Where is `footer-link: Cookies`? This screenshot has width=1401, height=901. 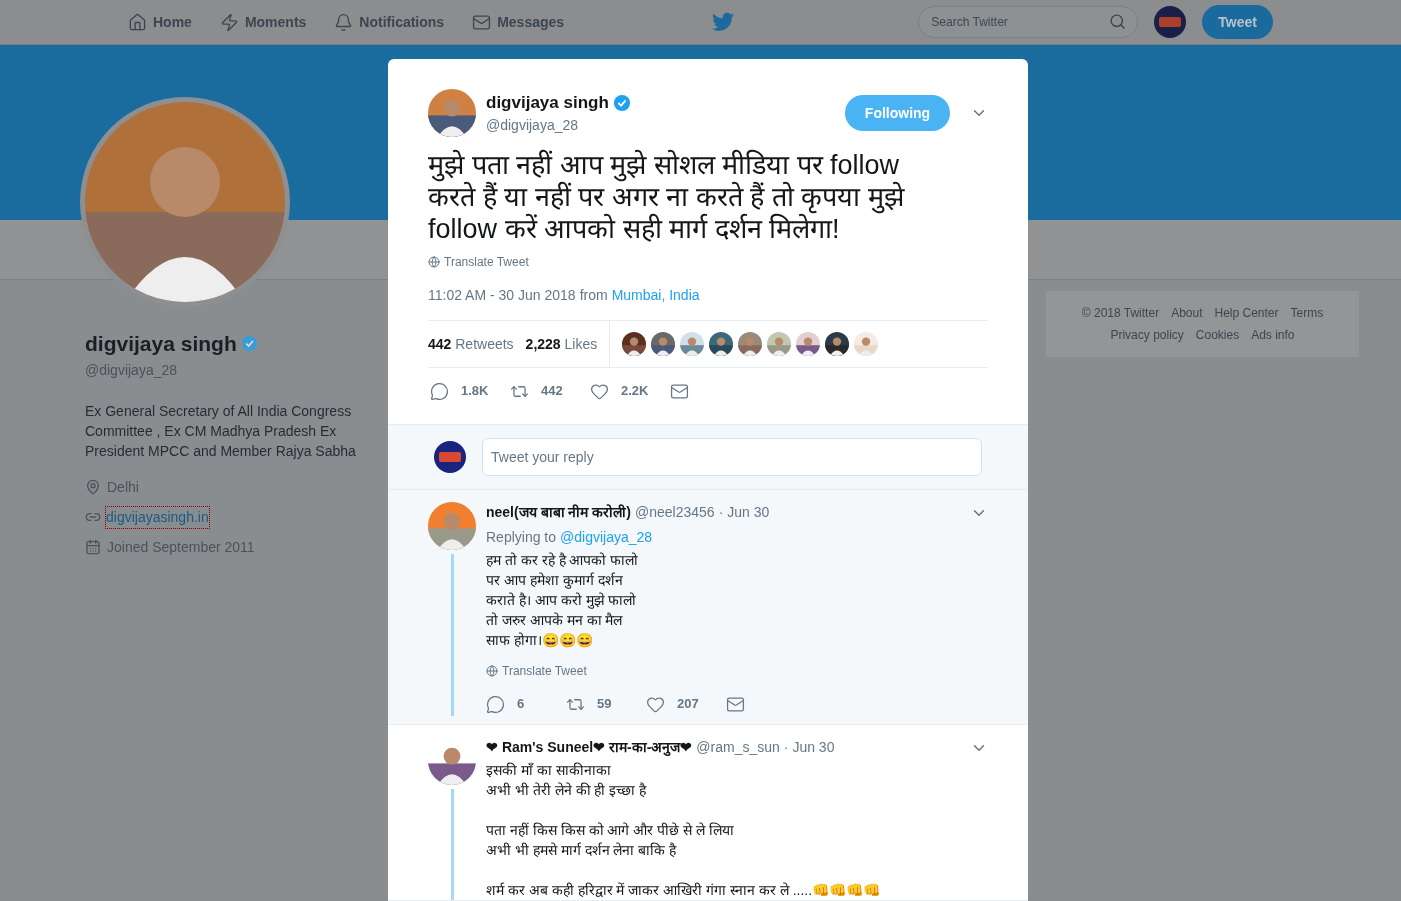 footer-link: Cookies is located at coordinates (1217, 335).